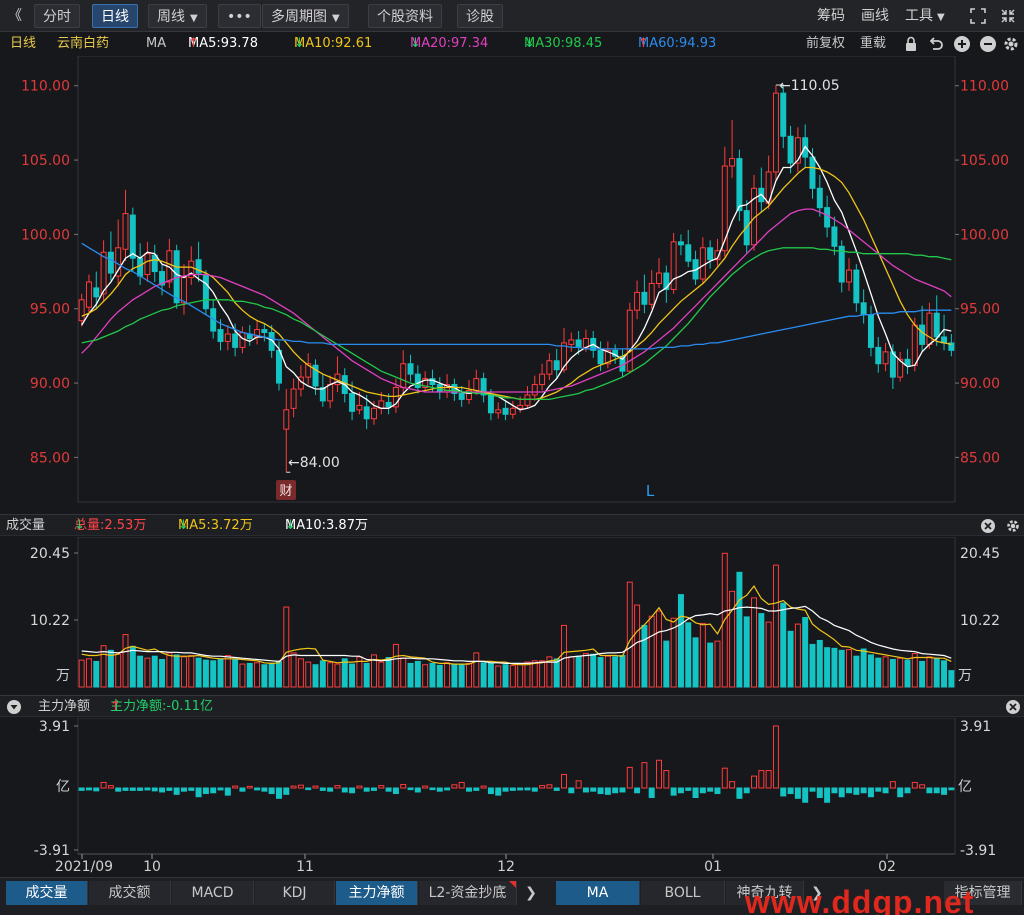 This screenshot has width=1024, height=915. What do you see at coordinates (15, 16) in the screenshot?
I see `collapse-back-button: 《` at bounding box center [15, 16].